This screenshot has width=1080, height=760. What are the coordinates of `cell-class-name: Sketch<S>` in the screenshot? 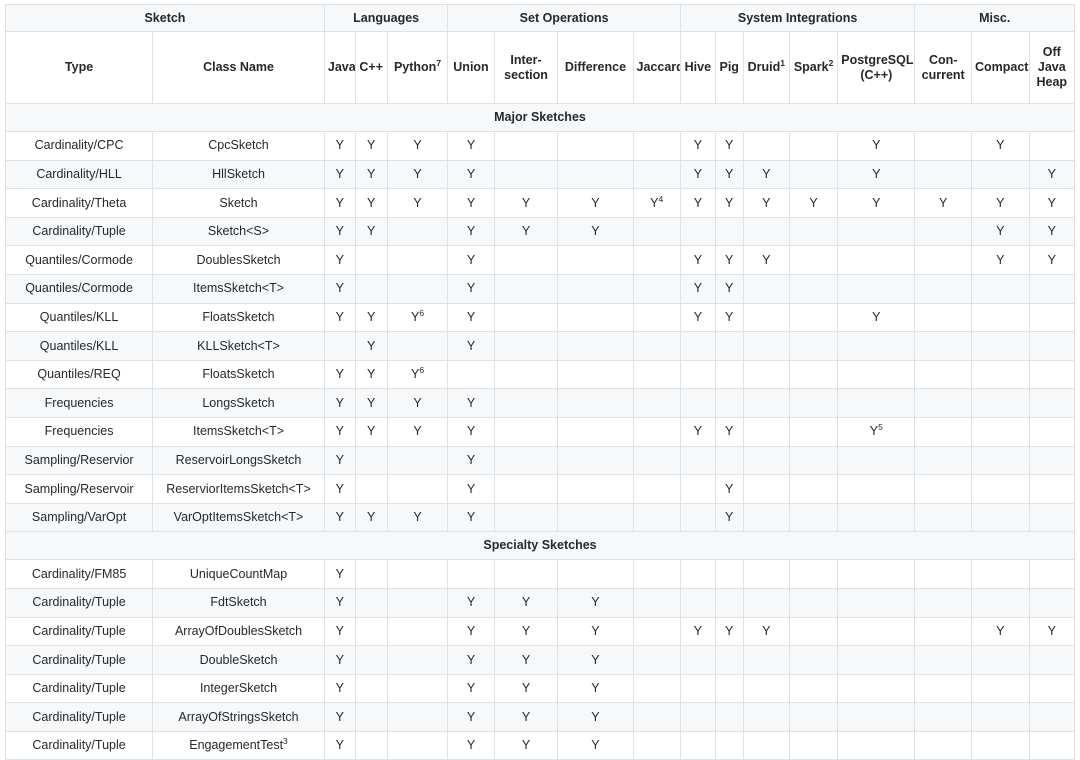 It's located at (238, 231).